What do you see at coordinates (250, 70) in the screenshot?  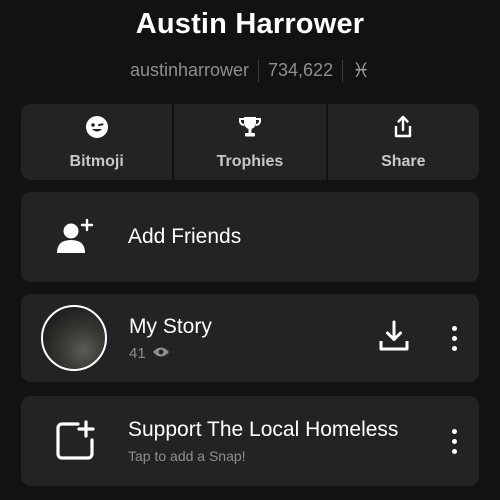 I see `profile-subline: austinharrower 734,622 ♓` at bounding box center [250, 70].